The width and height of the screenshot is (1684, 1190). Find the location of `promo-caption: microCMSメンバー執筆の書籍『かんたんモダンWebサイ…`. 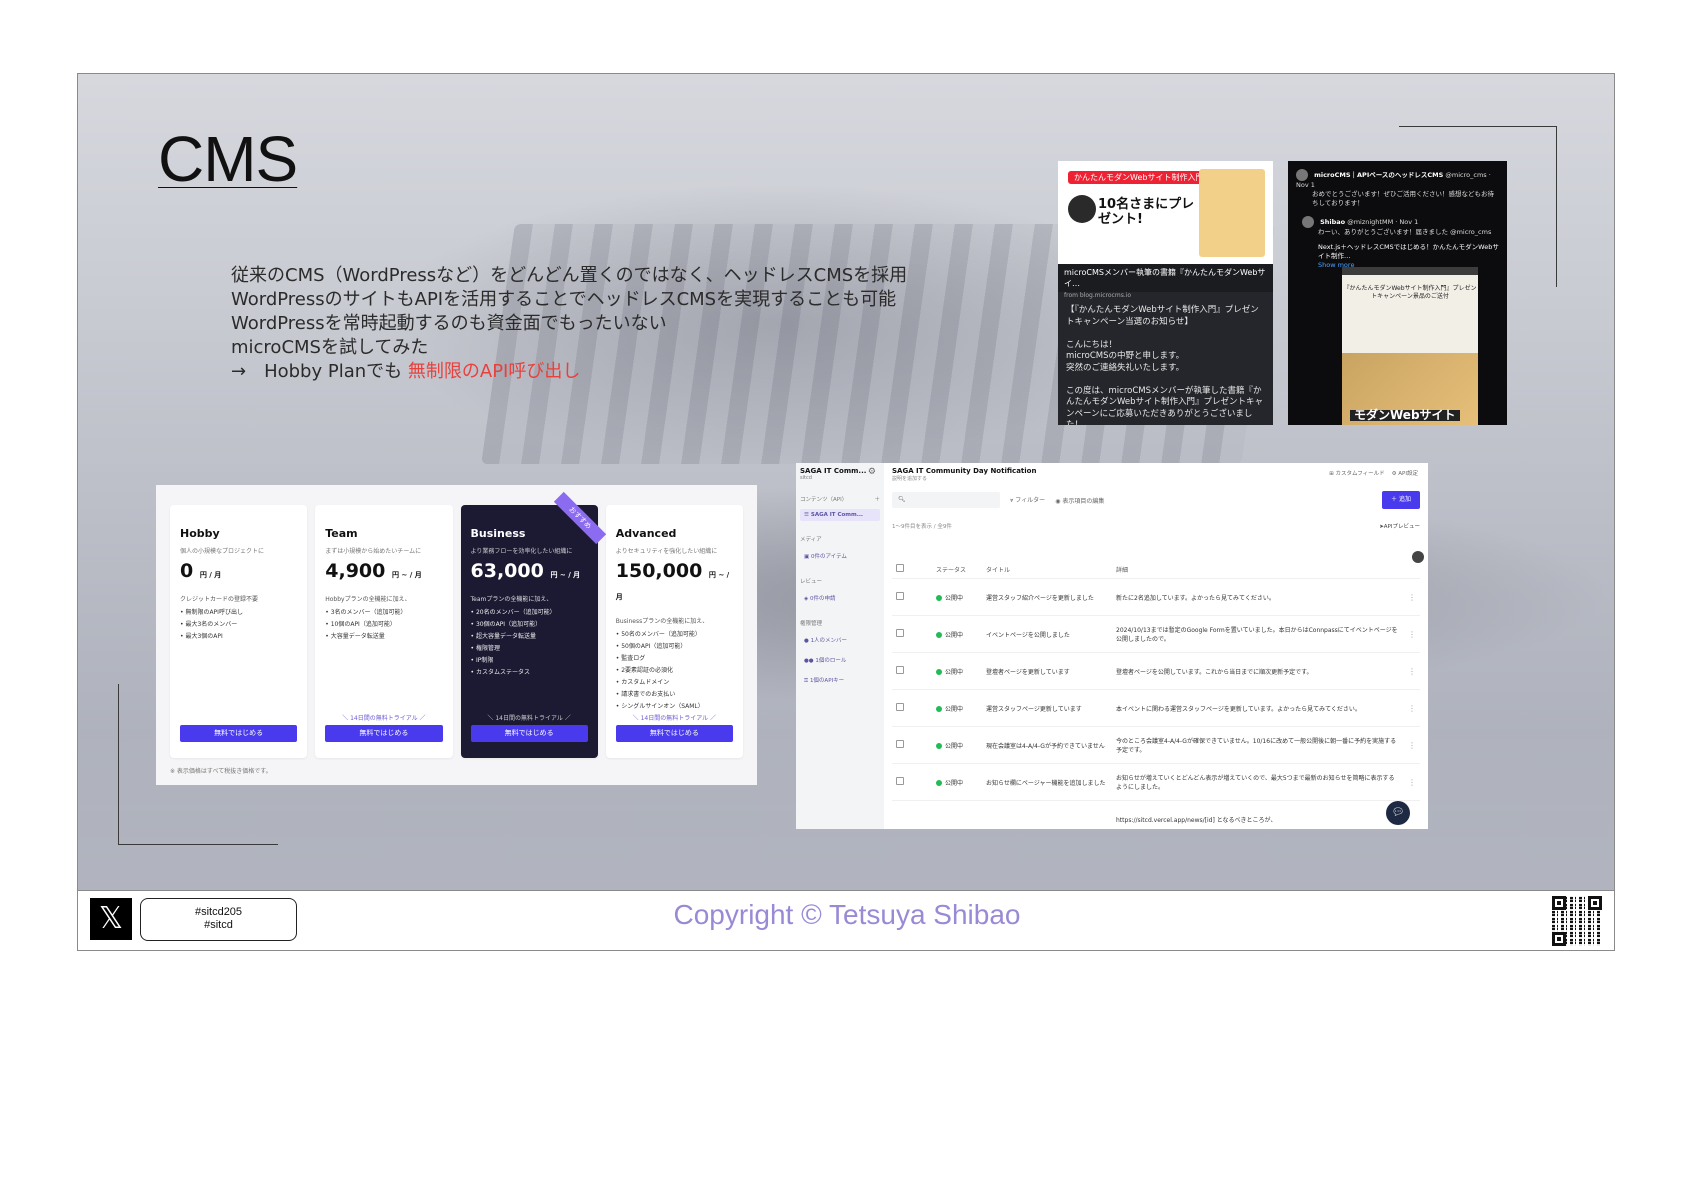

promo-caption: microCMSメンバー執筆の書籍『かんたんモダンWebサイ… is located at coordinates (1165, 278).